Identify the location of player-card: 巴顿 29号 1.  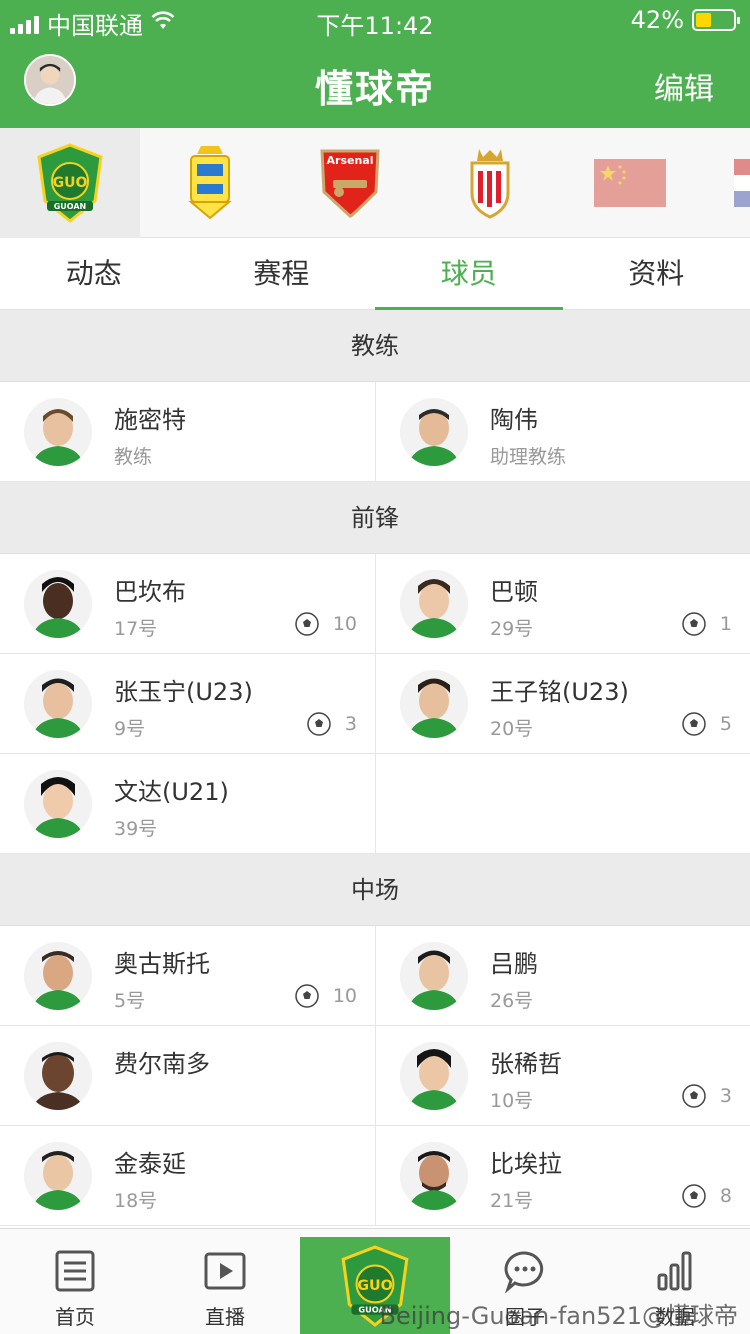
(562, 604).